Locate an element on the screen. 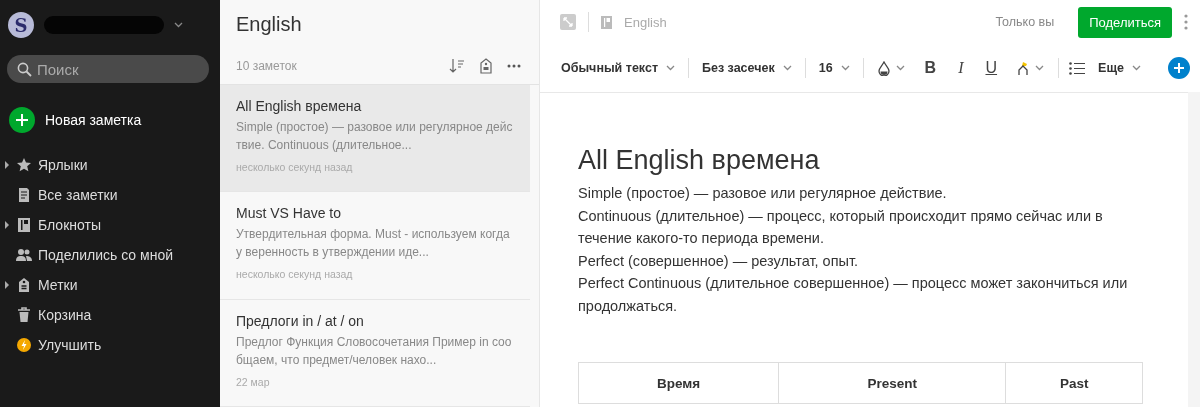  drop-icon is located at coordinates (883, 68).